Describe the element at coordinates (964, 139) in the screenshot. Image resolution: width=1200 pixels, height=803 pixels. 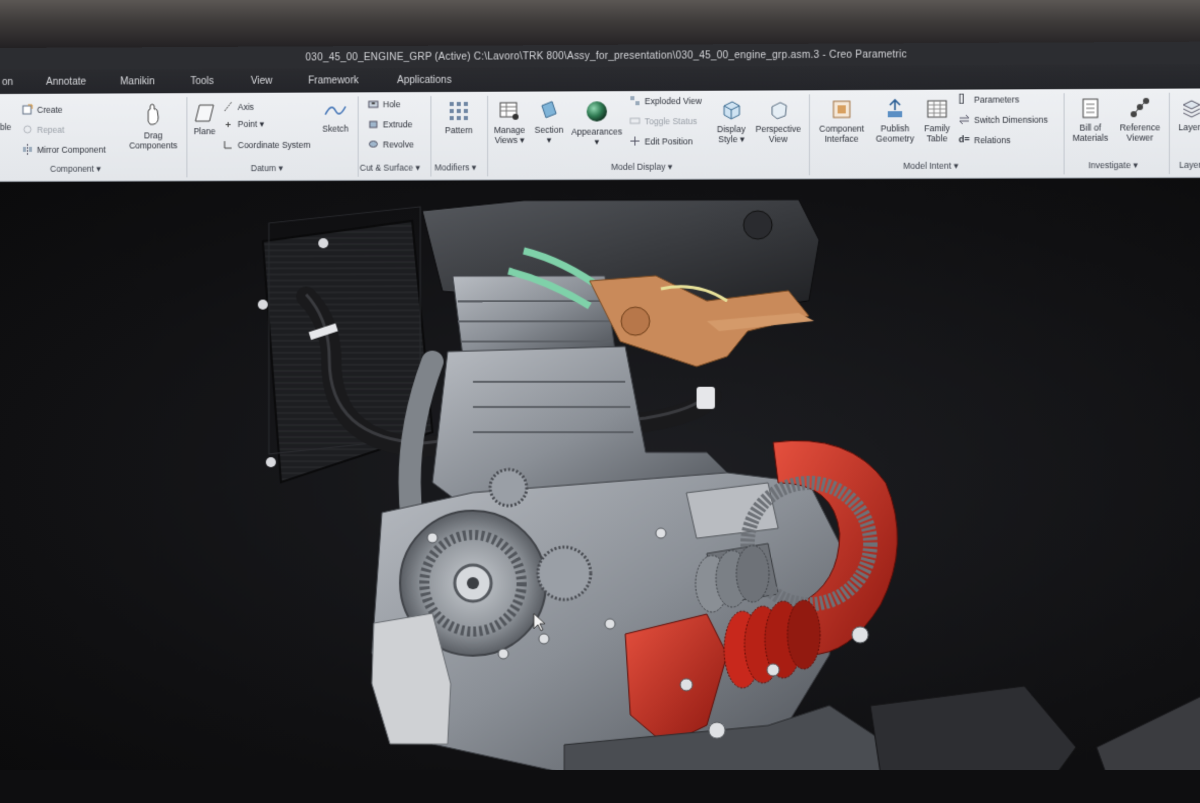
I see `relations-icon: d=` at that location.